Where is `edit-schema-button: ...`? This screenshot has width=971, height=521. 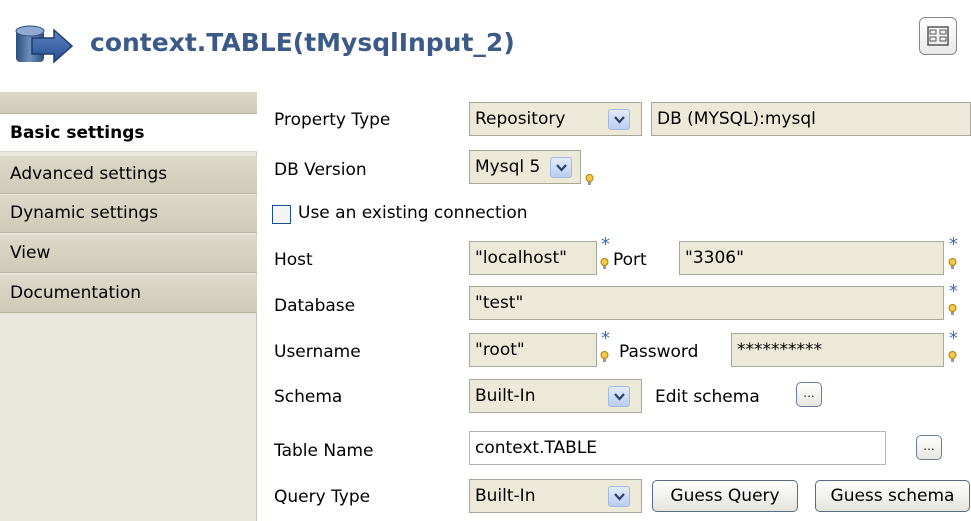 edit-schema-button: ... is located at coordinates (809, 394).